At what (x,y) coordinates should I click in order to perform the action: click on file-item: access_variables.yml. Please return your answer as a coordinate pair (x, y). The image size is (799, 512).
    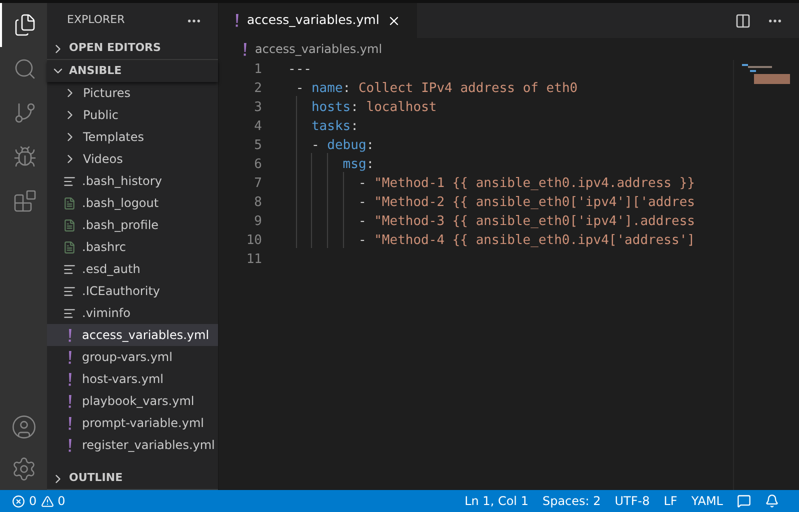
    Looking at the image, I should click on (132, 335).